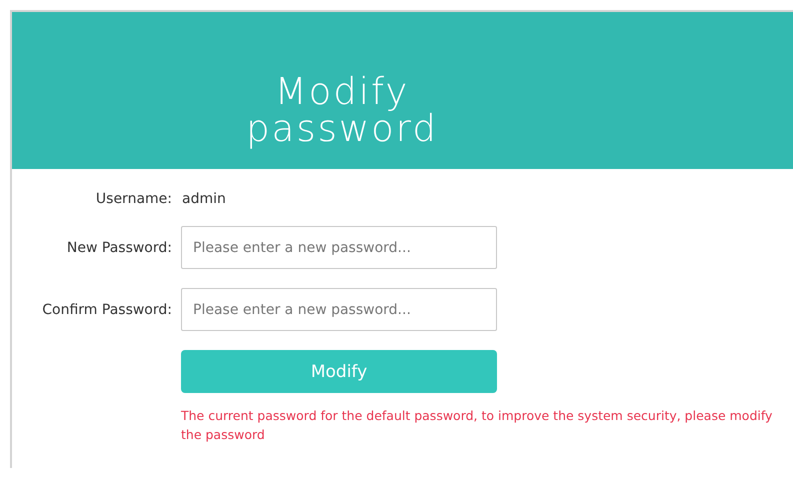 Image resolution: width=793 pixels, height=478 pixels. What do you see at coordinates (339, 371) in the screenshot?
I see `modify-button: Modify` at bounding box center [339, 371].